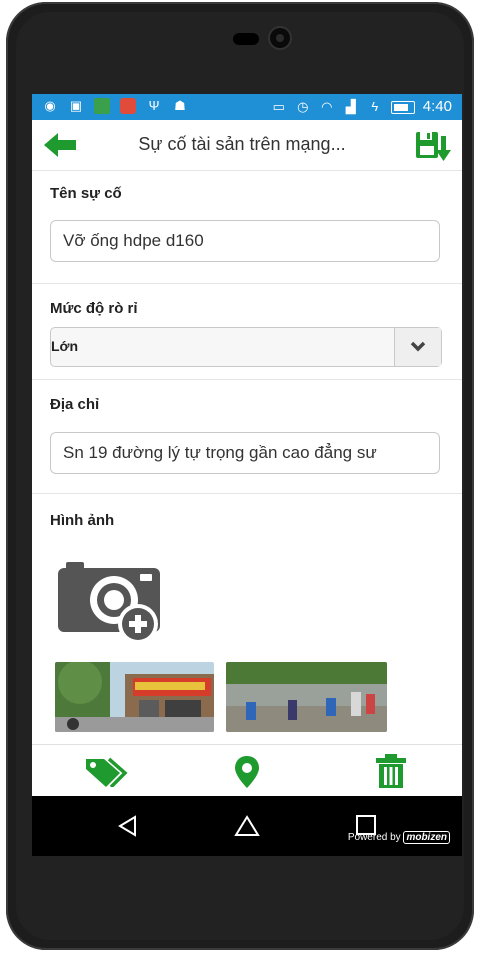 This screenshot has height=955, width=480. Describe the element at coordinates (327, 106) in the screenshot. I see `wifi-icon: ◠` at that location.